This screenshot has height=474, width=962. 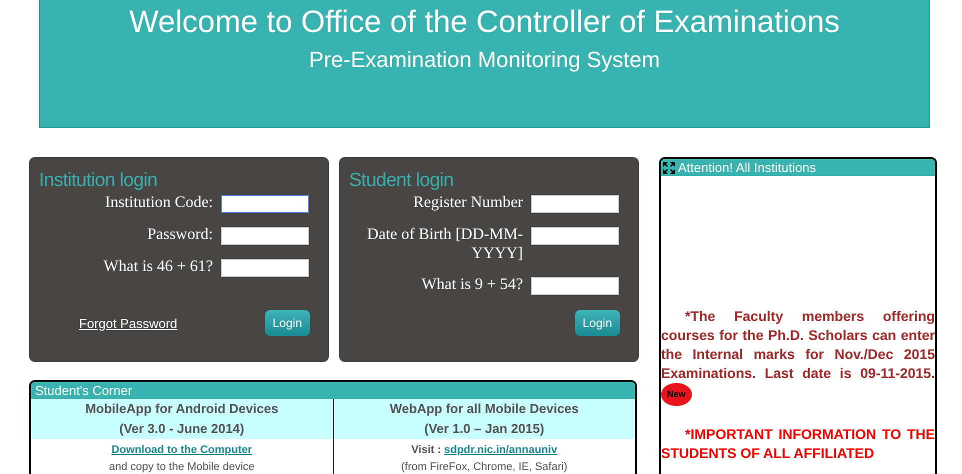 What do you see at coordinates (798, 356) in the screenshot?
I see `notice-text: *The Faculty members offering courses for the Ph.D. Scholars can enter the Internal marks for Nov./Dec 2015 Examinations. Last date is 09-11-2015. New` at bounding box center [798, 356].